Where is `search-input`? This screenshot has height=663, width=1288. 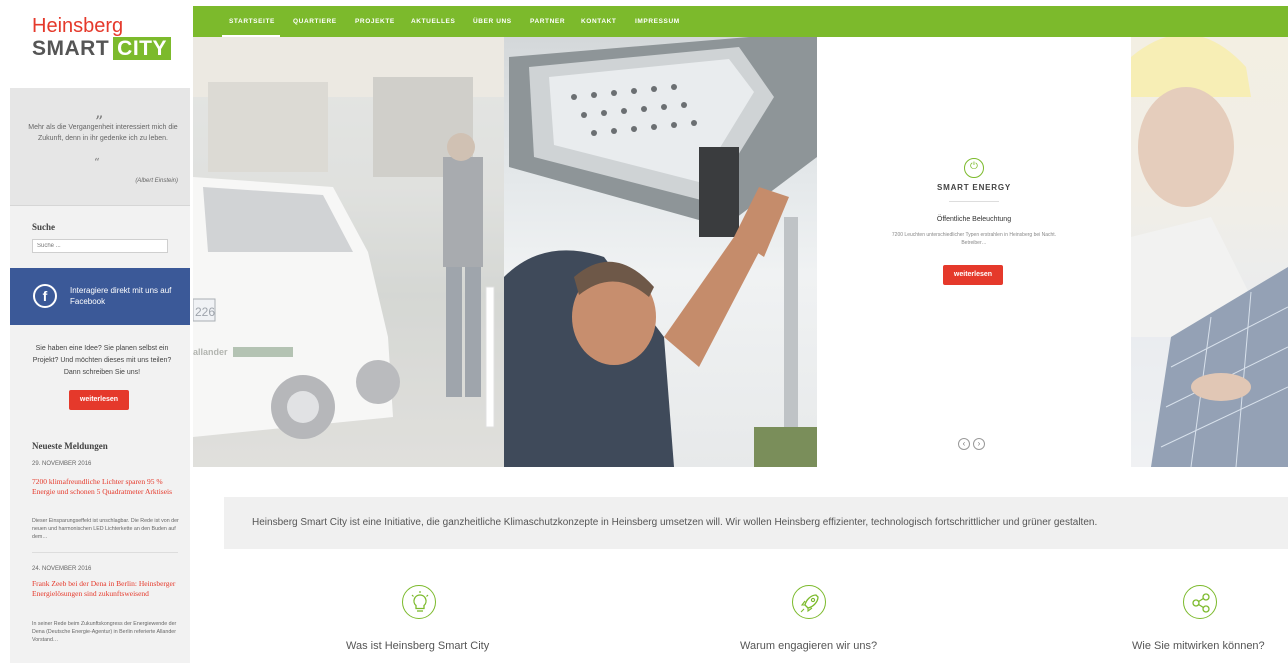
search-input is located at coordinates (100, 246).